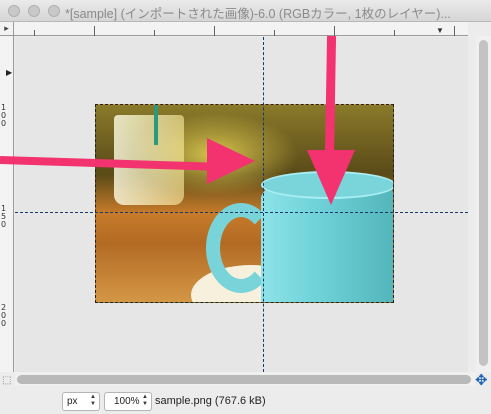  I want to click on navigate-icon: ✥, so click(481, 380).